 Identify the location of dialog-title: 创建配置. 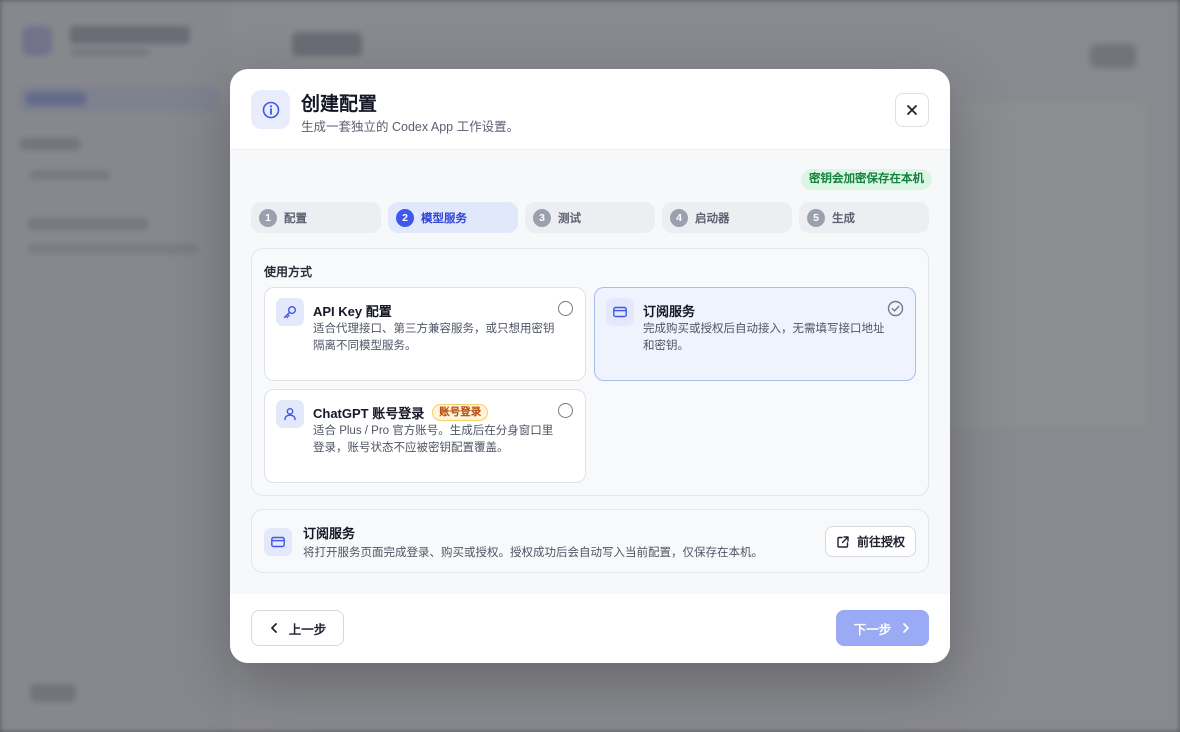
(339, 104).